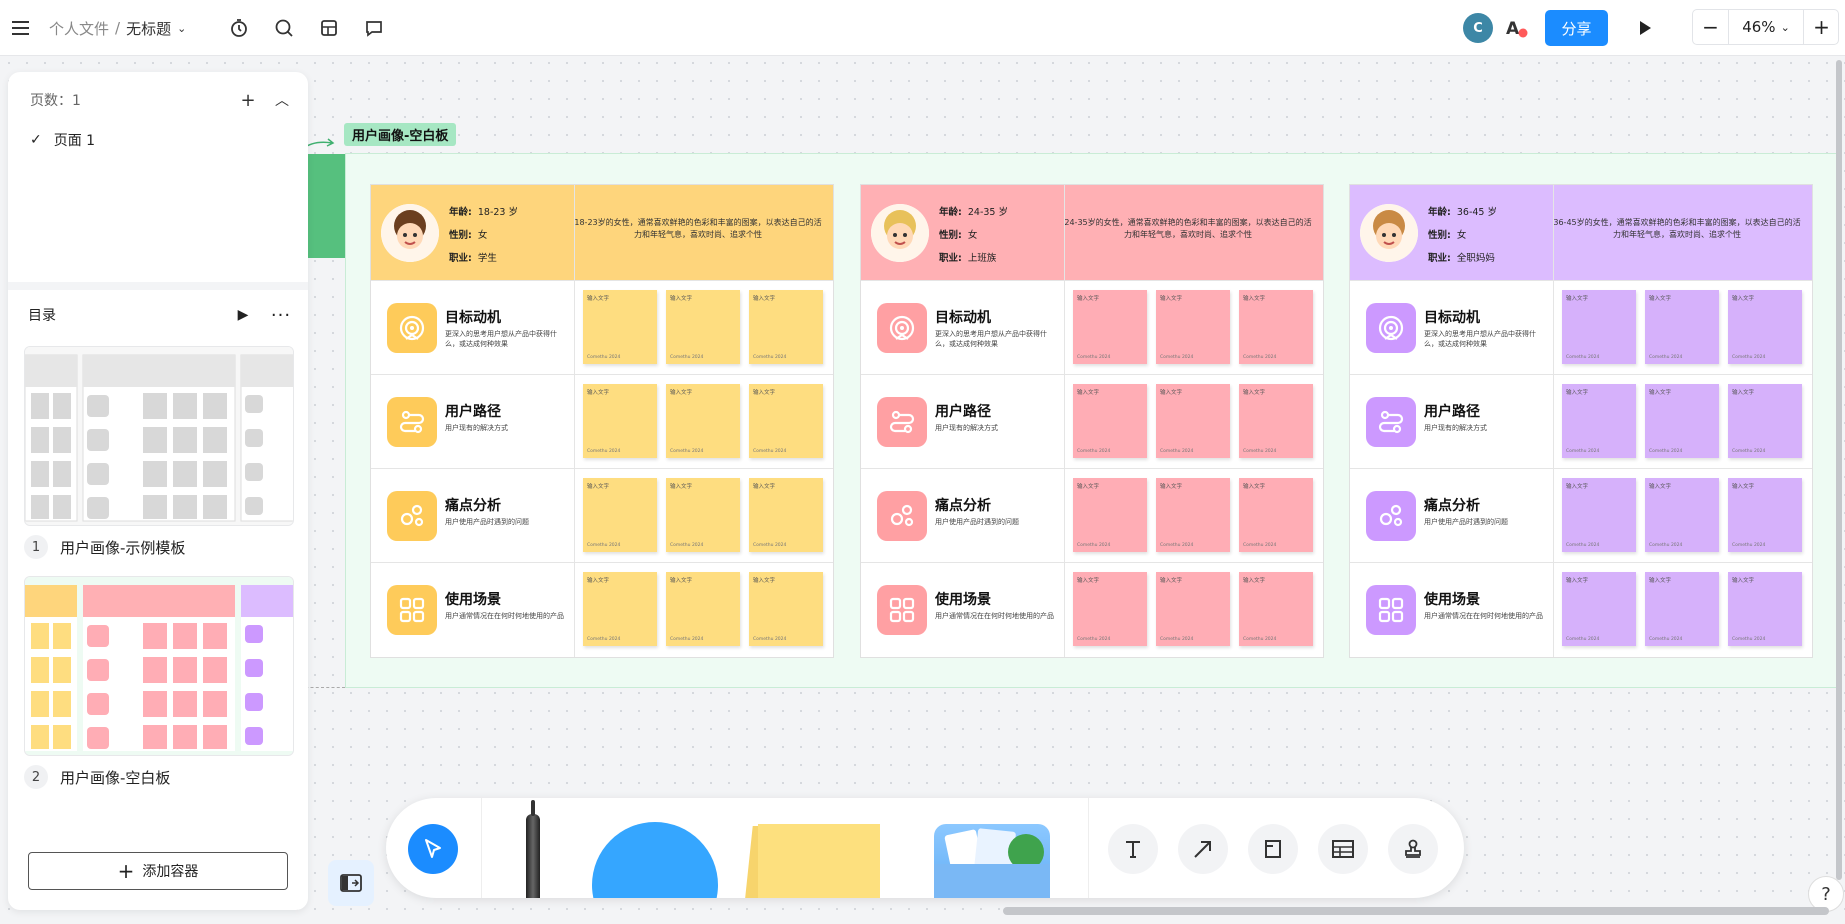 The image size is (1845, 924). I want to click on search-icon, so click(284, 28).